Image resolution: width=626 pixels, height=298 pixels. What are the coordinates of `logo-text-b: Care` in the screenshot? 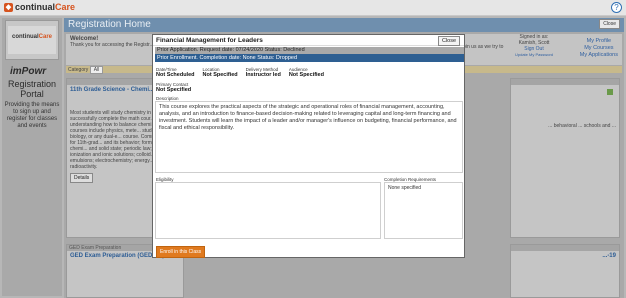 It's located at (65, 7).